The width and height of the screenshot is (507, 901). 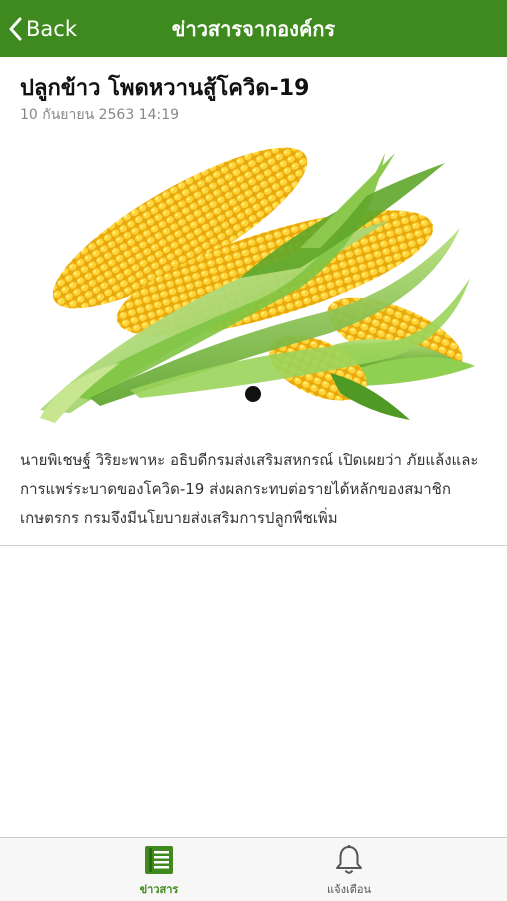 What do you see at coordinates (253, 394) in the screenshot?
I see `carousel-page-indicator` at bounding box center [253, 394].